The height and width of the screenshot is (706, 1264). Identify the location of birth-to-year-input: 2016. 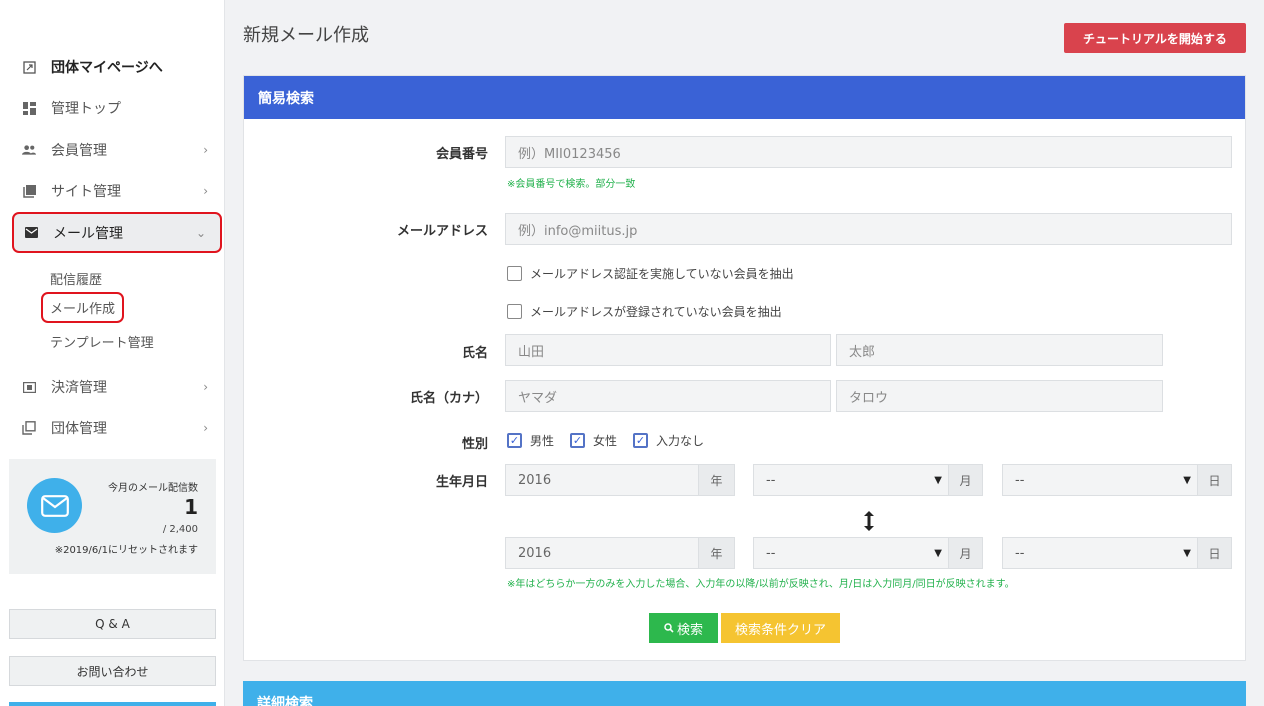
(602, 553).